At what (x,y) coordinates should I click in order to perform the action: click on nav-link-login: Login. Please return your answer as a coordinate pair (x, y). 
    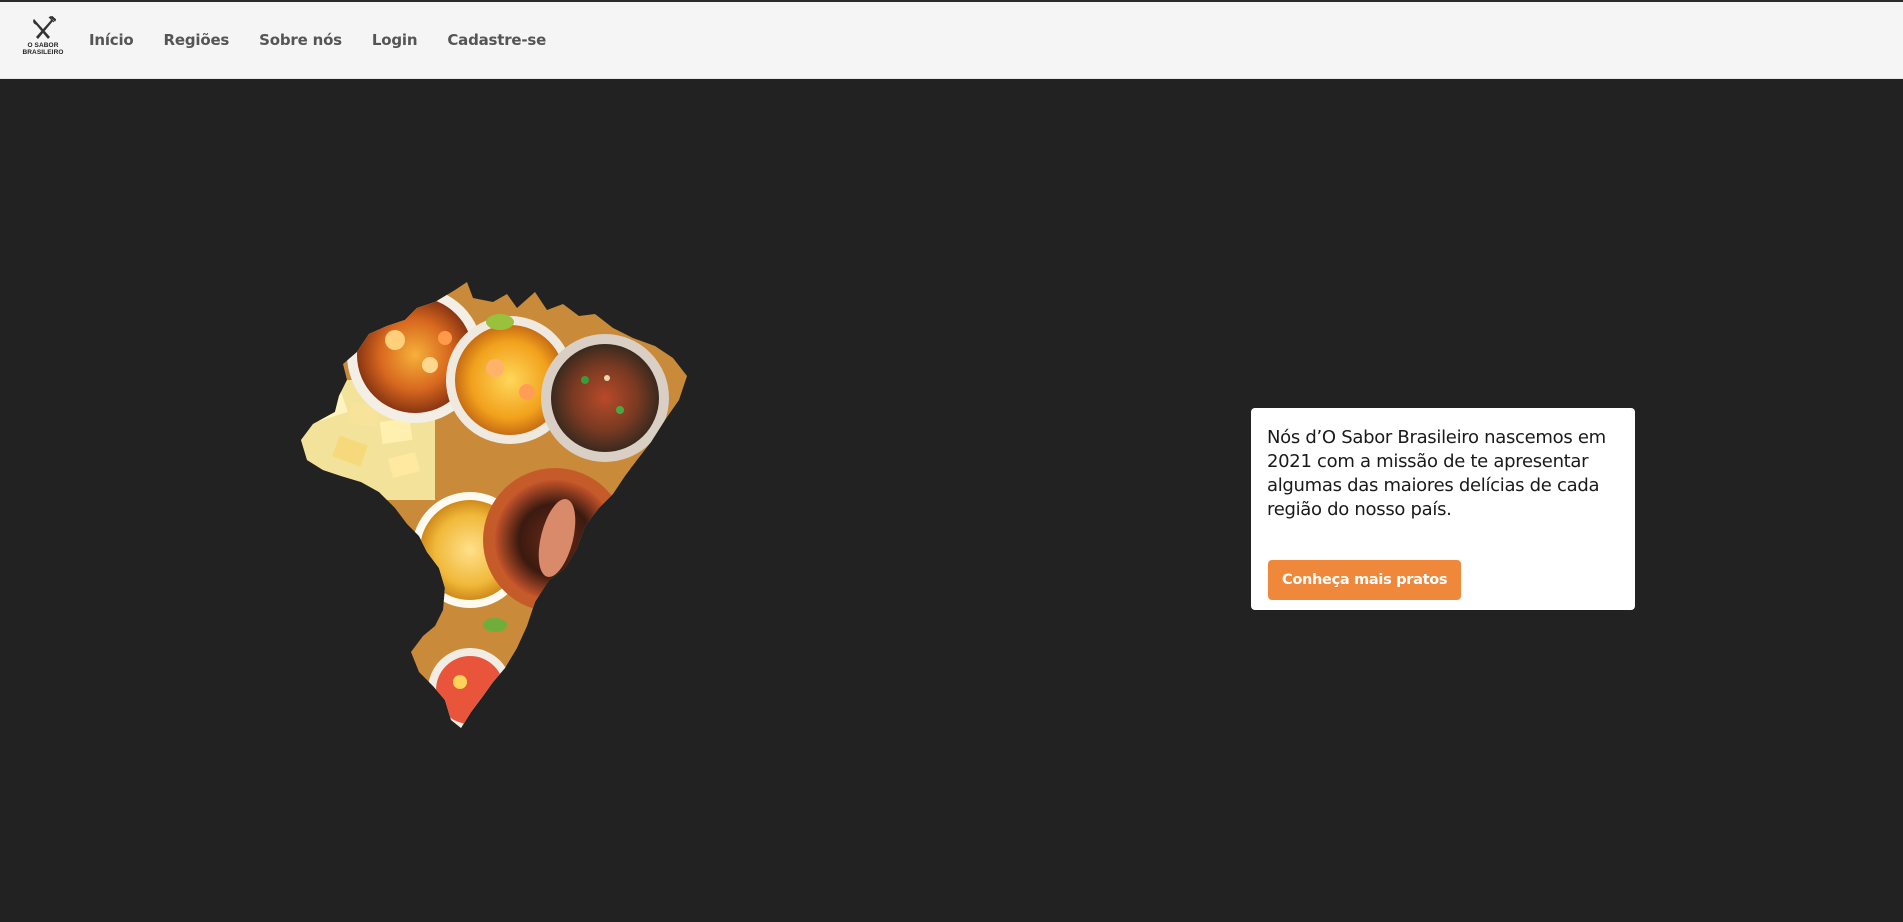
    Looking at the image, I should click on (395, 40).